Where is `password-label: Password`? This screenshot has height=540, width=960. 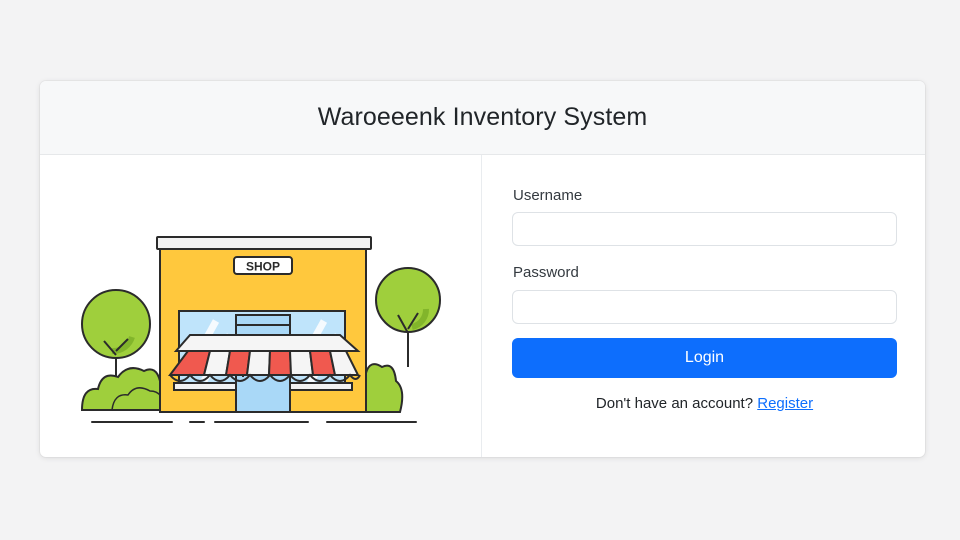
password-label: Password is located at coordinates (546, 272).